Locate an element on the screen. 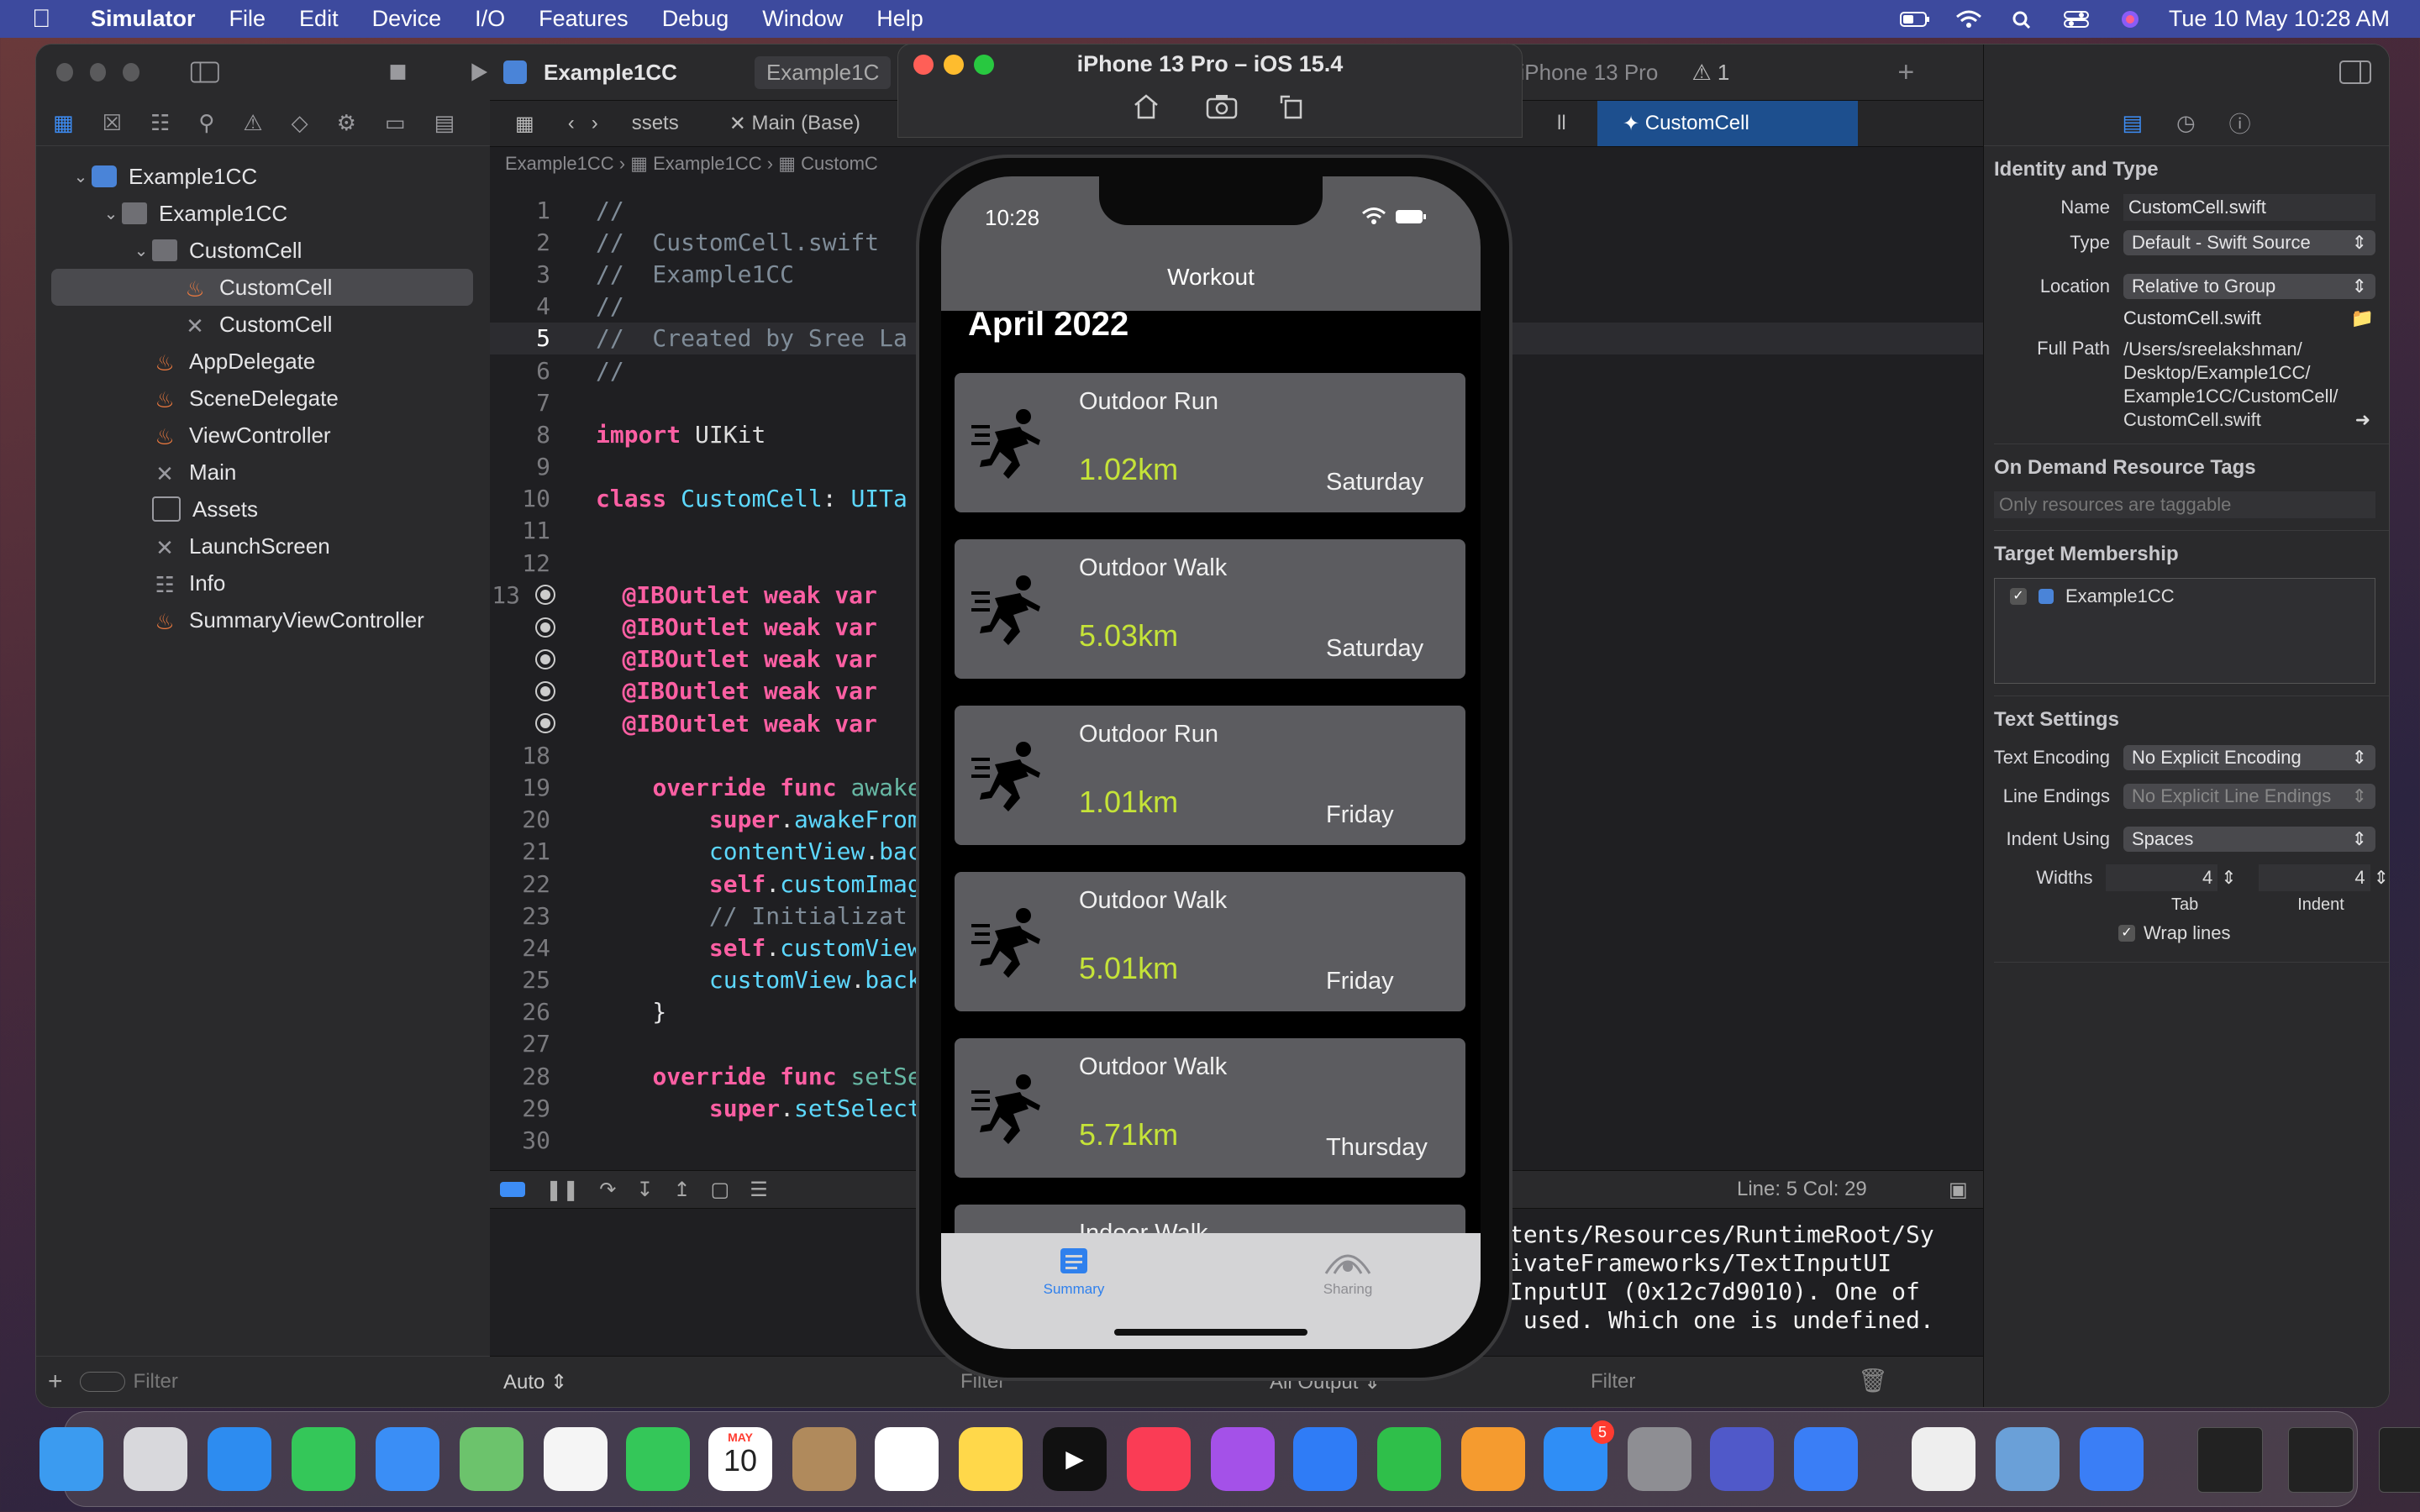 This screenshot has height=1512, width=2420. navigator-item: ☷ Info is located at coordinates (263, 582).